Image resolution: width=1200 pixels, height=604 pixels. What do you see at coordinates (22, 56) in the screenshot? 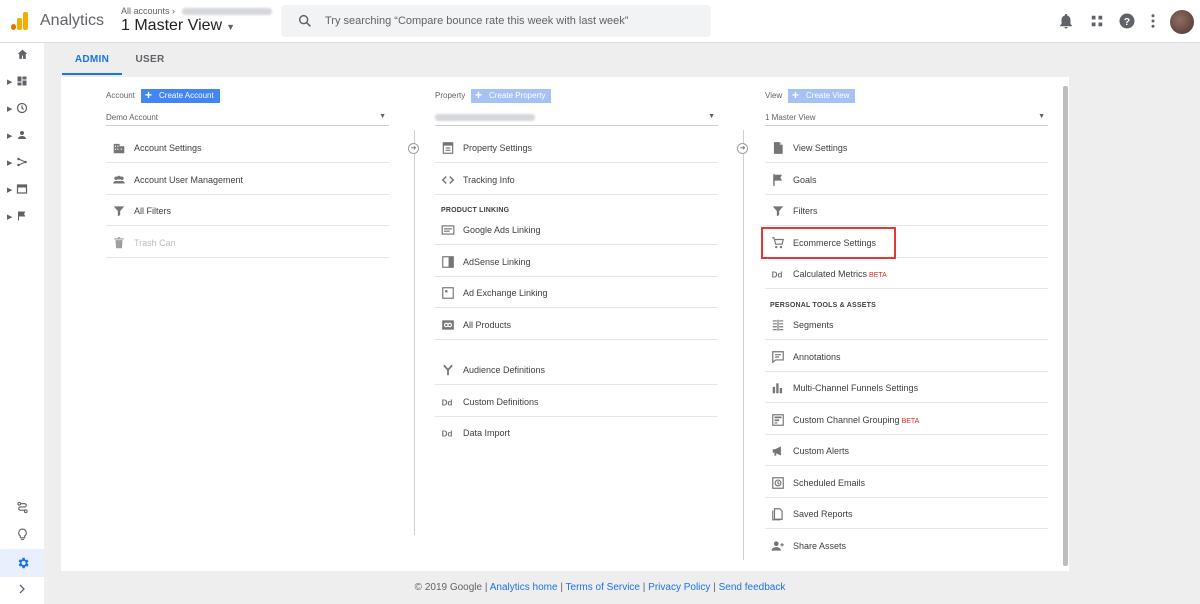
I see `nav-home` at bounding box center [22, 56].